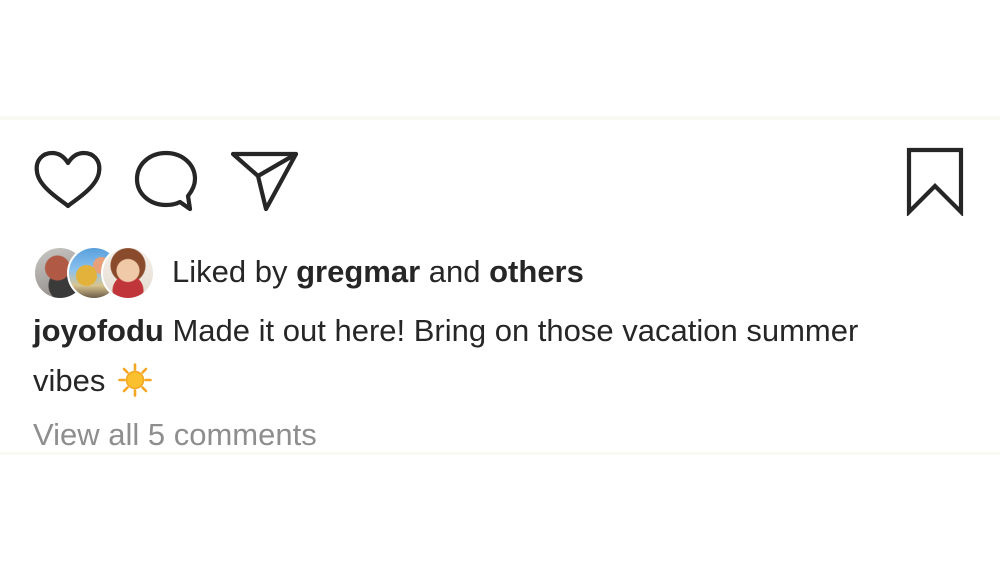 The width and height of the screenshot is (1000, 567). What do you see at coordinates (454, 271) in the screenshot?
I see `likes-connector: and` at bounding box center [454, 271].